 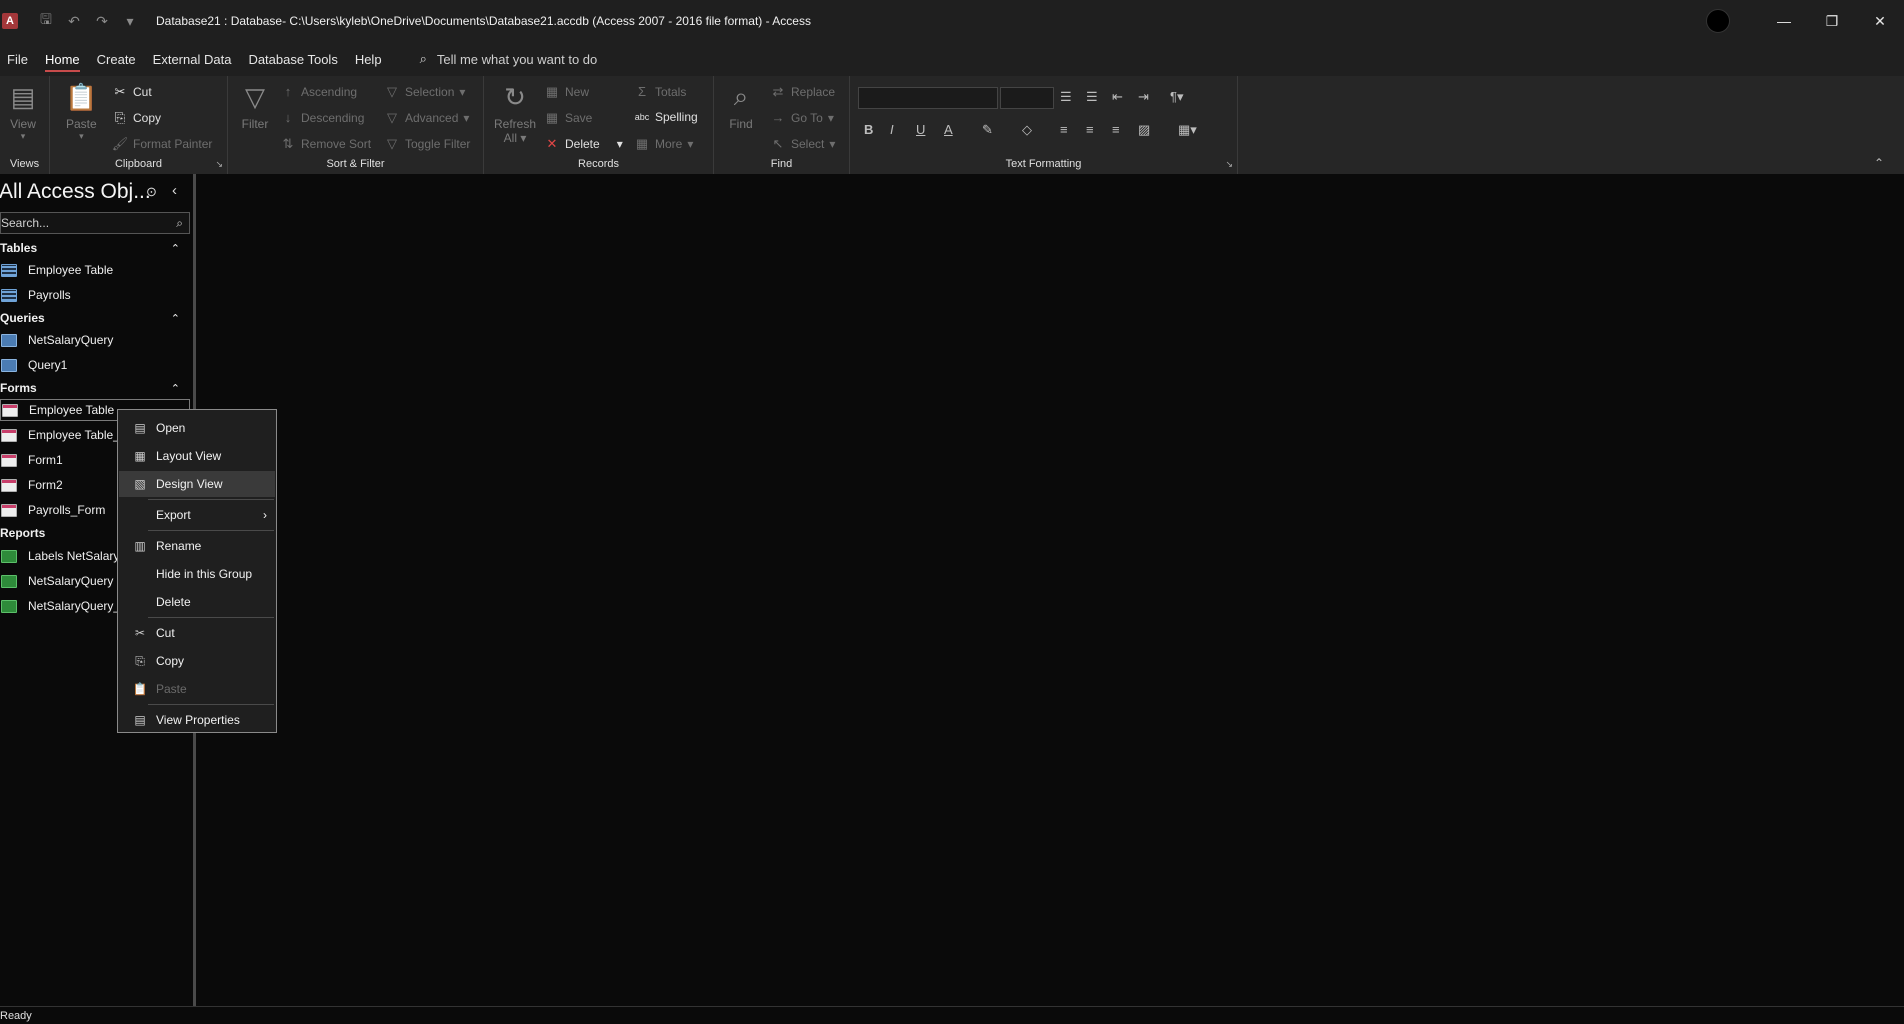 What do you see at coordinates (552, 117) in the screenshot?
I see `save-record-icon: ▦` at bounding box center [552, 117].